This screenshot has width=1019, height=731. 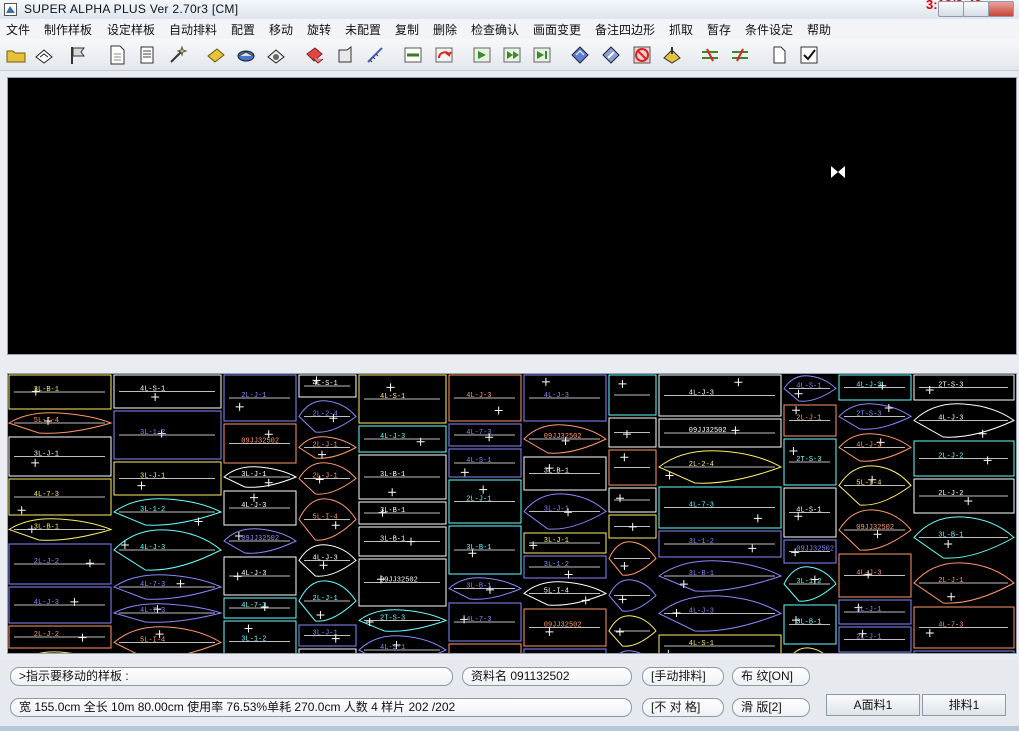 I want to click on menu-place: 配置, so click(x=243, y=29).